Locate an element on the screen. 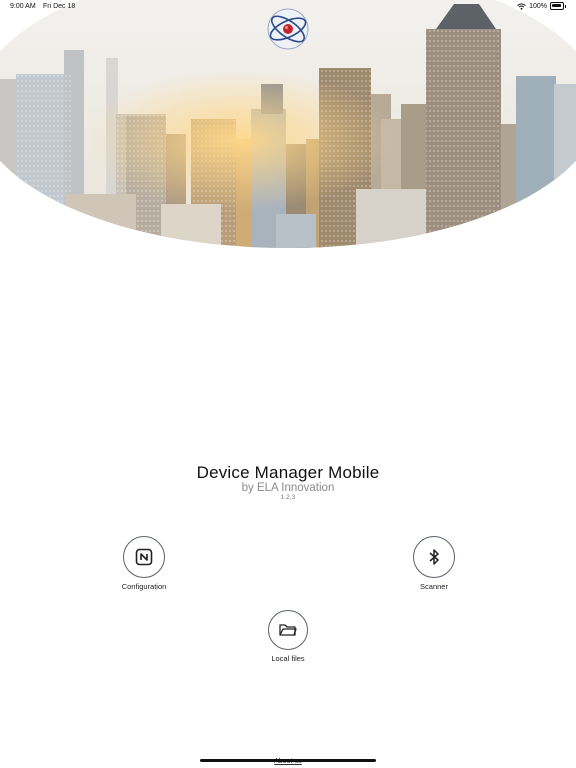 The height and width of the screenshot is (768, 576). home-indicator is located at coordinates (288, 760).